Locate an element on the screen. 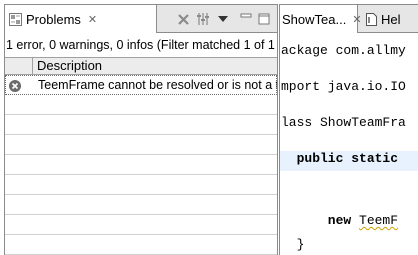 This screenshot has width=418, height=255. chevron-down-icon is located at coordinates (223, 19).